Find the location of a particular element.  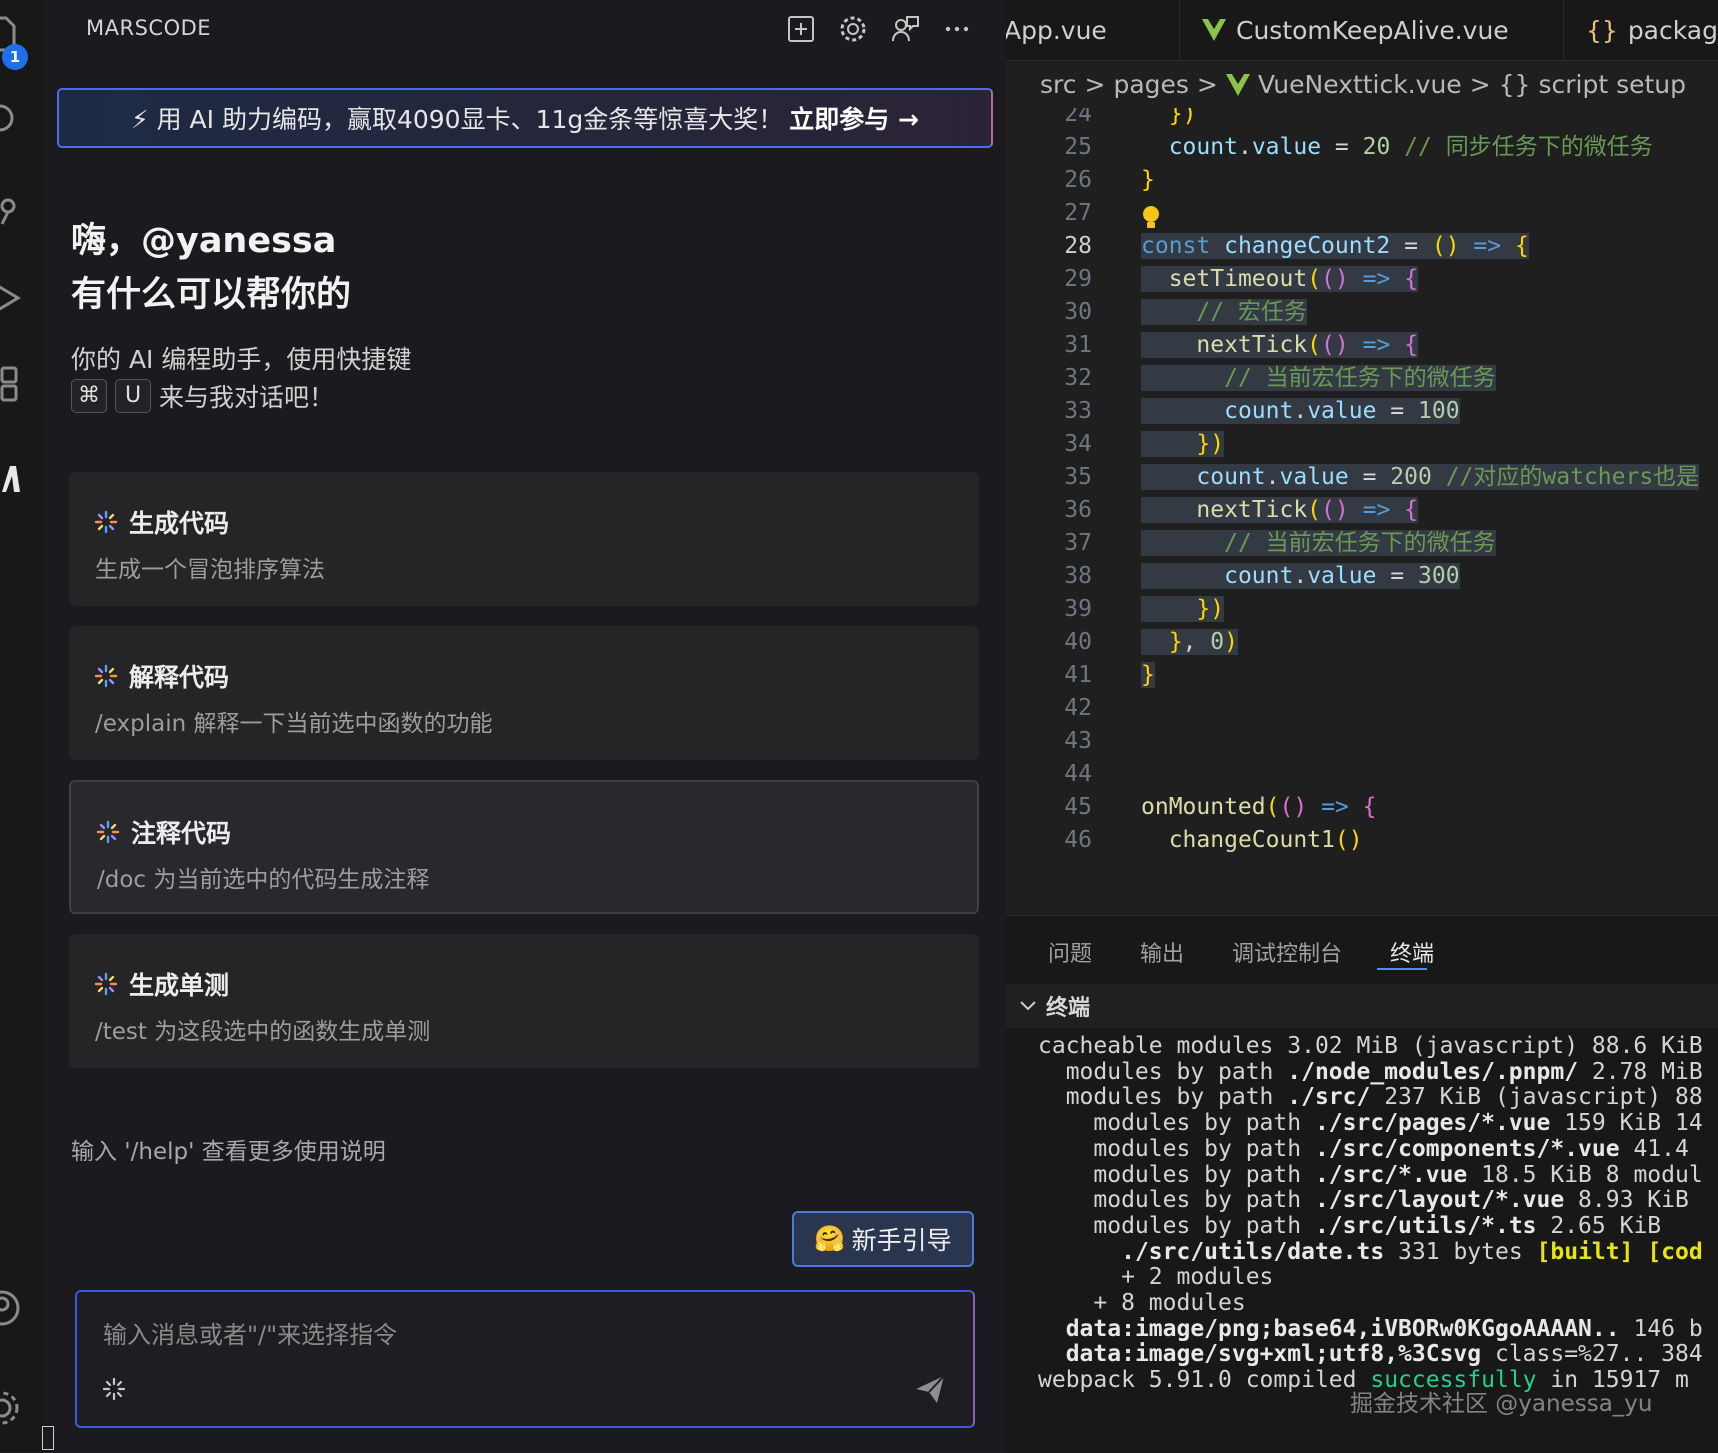

breadcrumb-src: src is located at coordinates (1058, 84).